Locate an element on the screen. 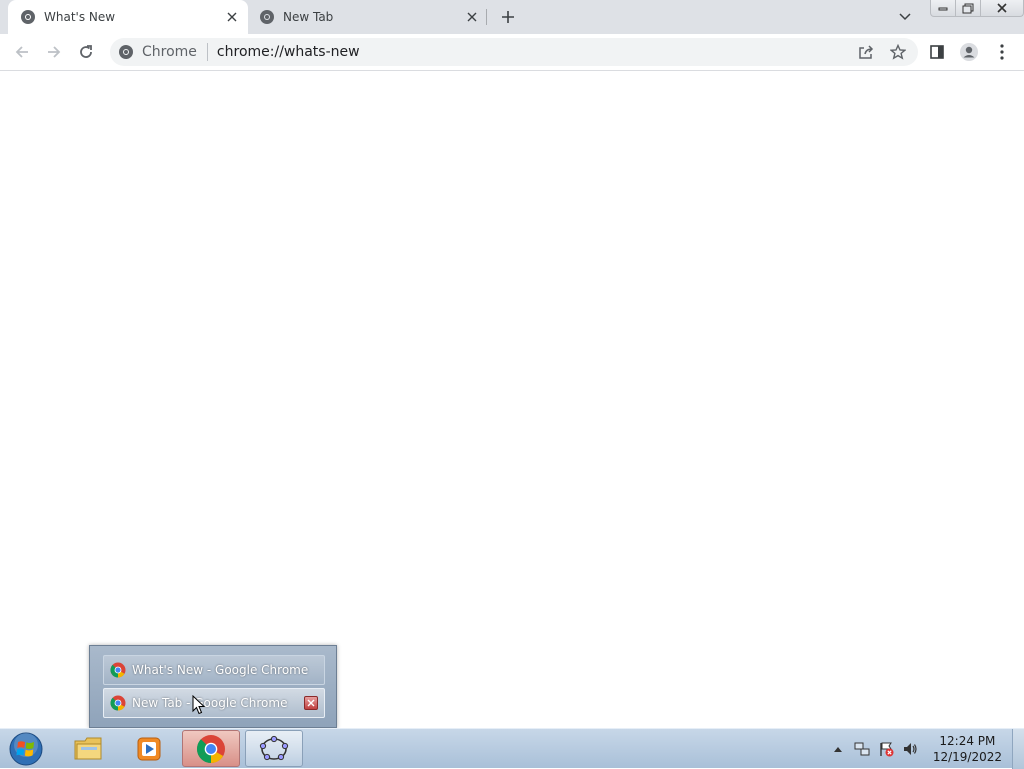 This screenshot has width=1024, height=769. profile-button is located at coordinates (969, 52).